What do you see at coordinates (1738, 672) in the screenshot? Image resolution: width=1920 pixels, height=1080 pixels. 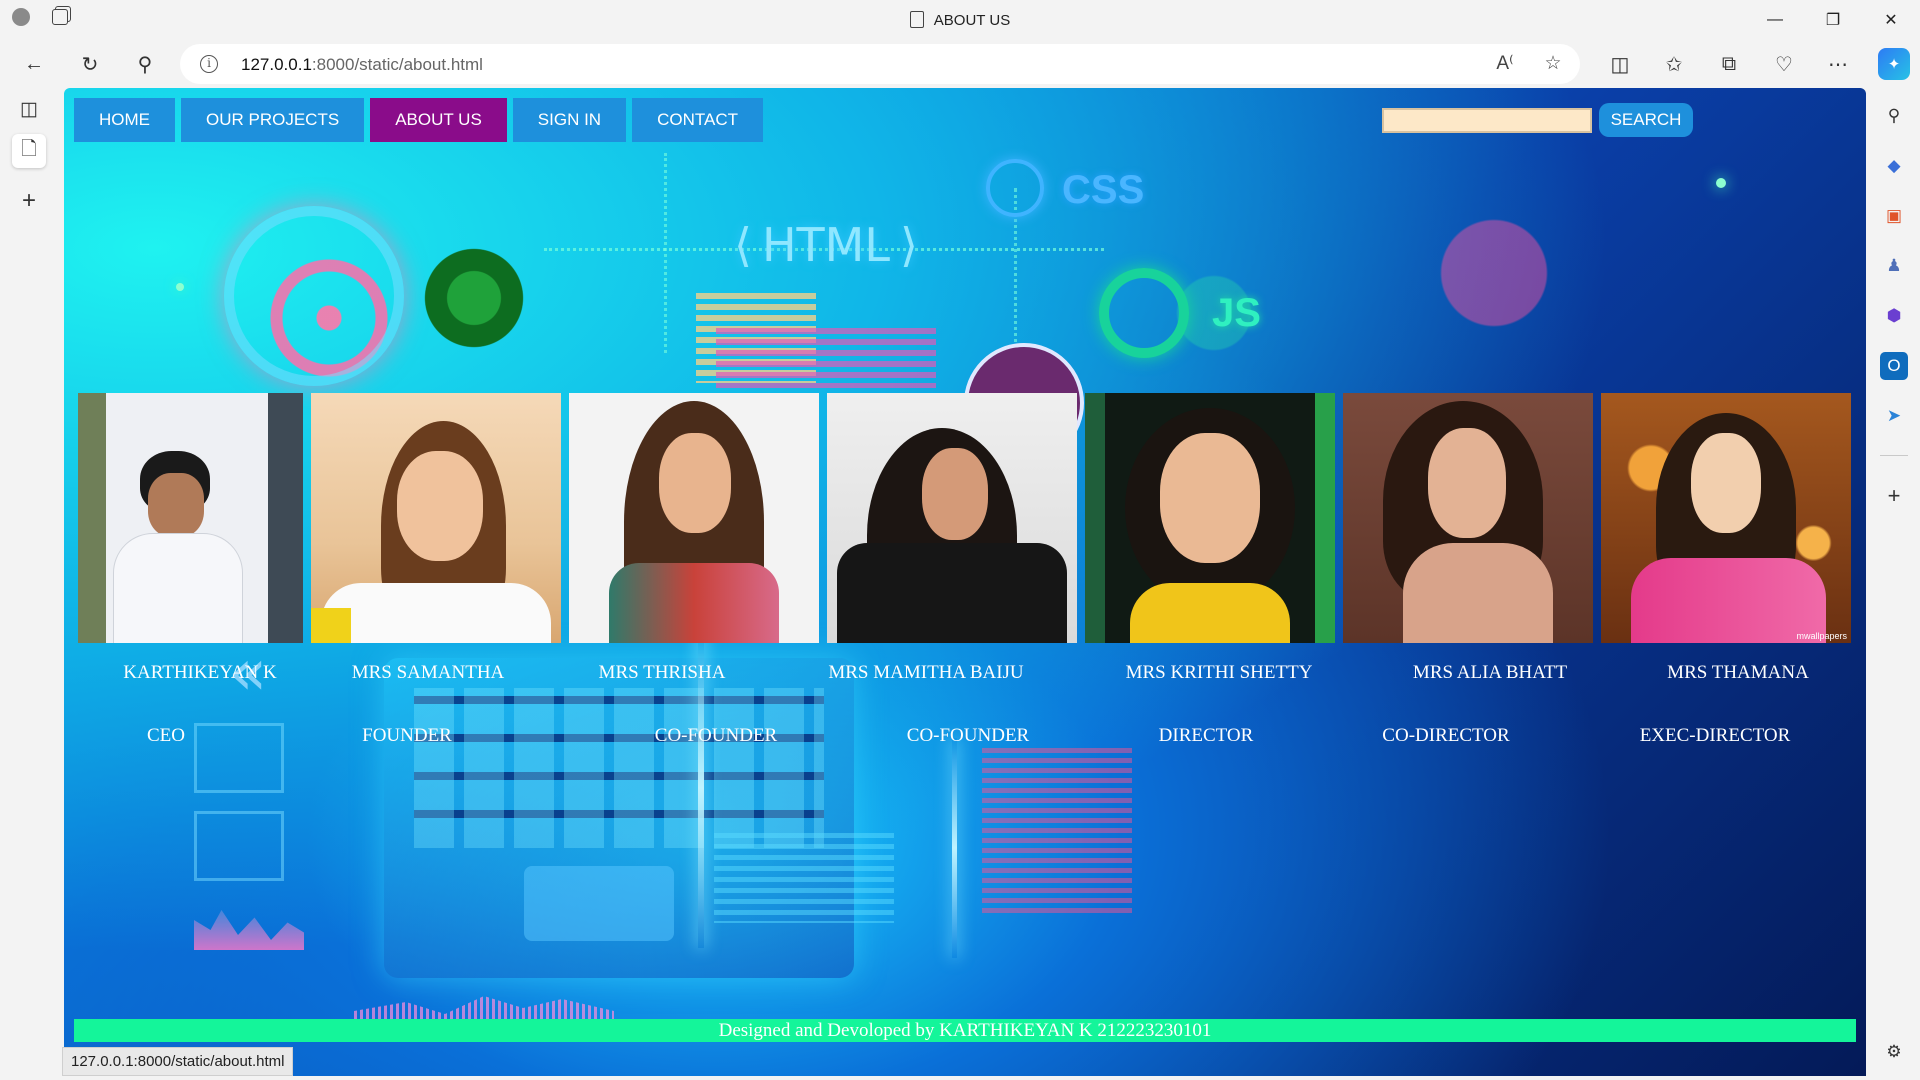 I see `team-member-name: MRS THAMANA` at bounding box center [1738, 672].